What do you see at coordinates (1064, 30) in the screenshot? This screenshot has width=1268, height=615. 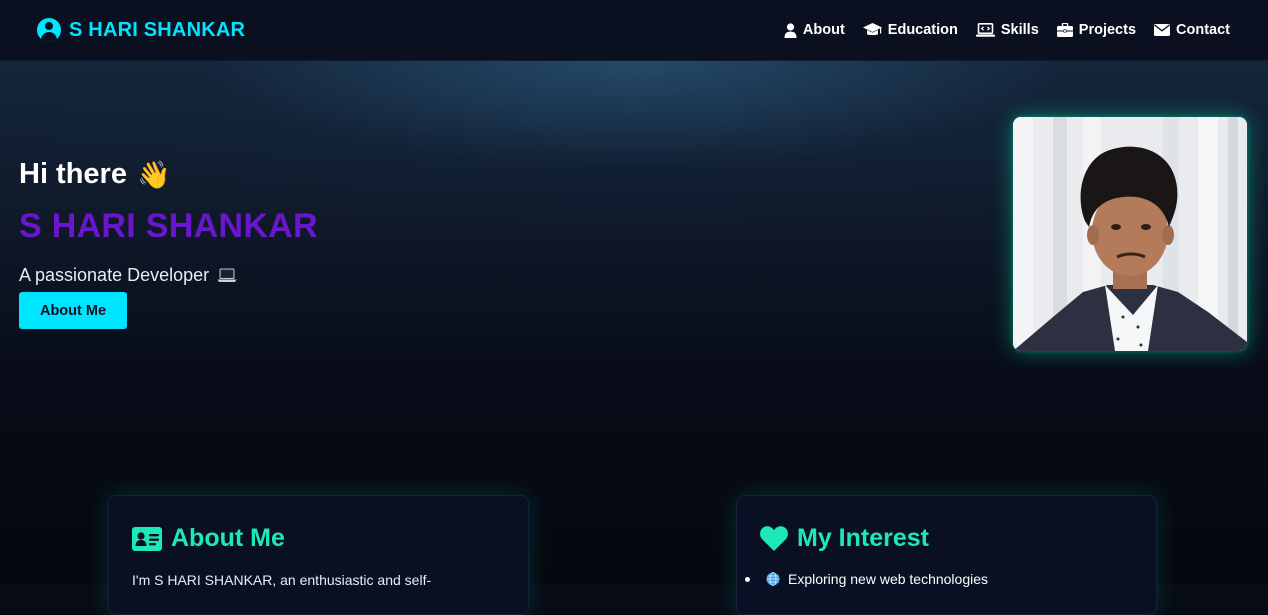 I see `briefcase-icon` at bounding box center [1064, 30].